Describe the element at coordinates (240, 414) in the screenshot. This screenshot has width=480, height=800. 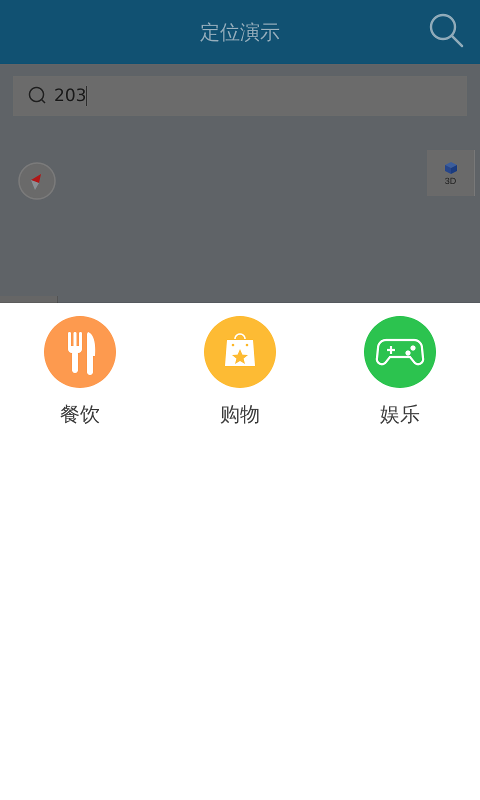
I see `category-label: 购物` at that location.